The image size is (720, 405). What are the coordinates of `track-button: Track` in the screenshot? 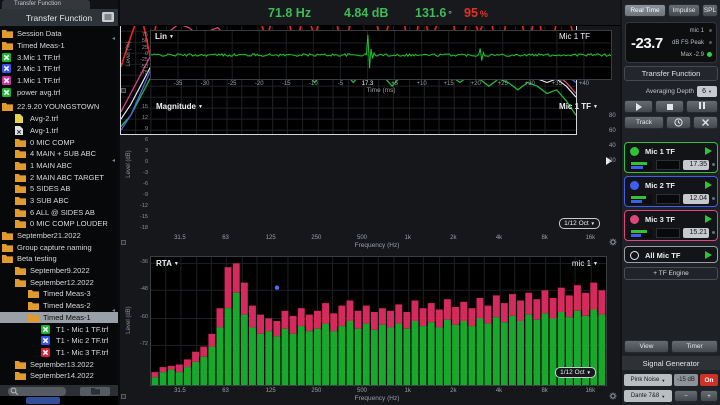 It's located at (644, 122).